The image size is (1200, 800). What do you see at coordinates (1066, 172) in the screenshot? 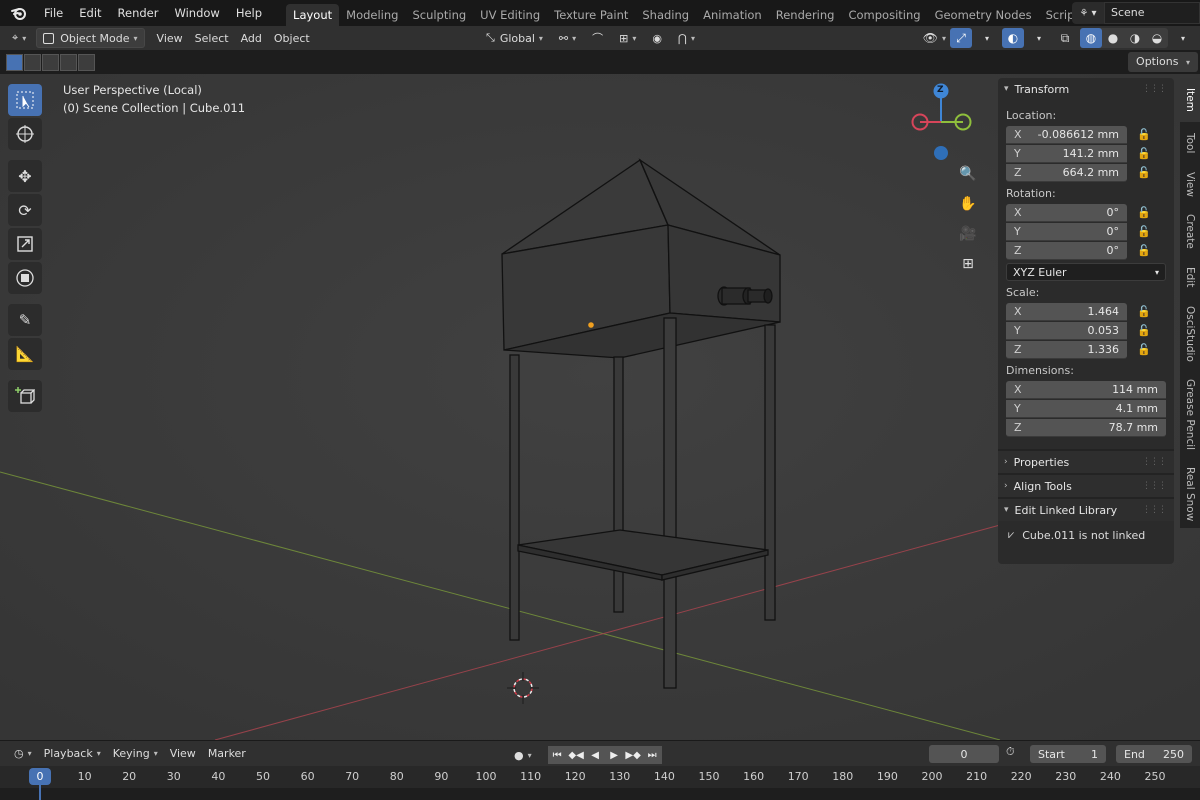
I see `location-z-field: Z 664.2 mm` at bounding box center [1066, 172].